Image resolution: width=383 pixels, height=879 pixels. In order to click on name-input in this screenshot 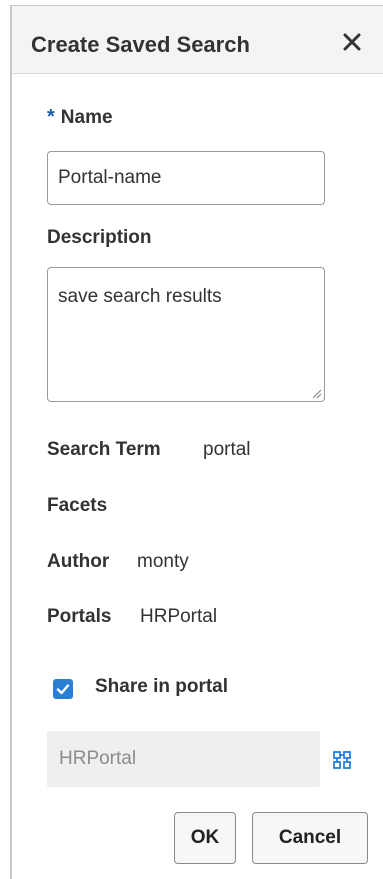, I will do `click(186, 178)`.